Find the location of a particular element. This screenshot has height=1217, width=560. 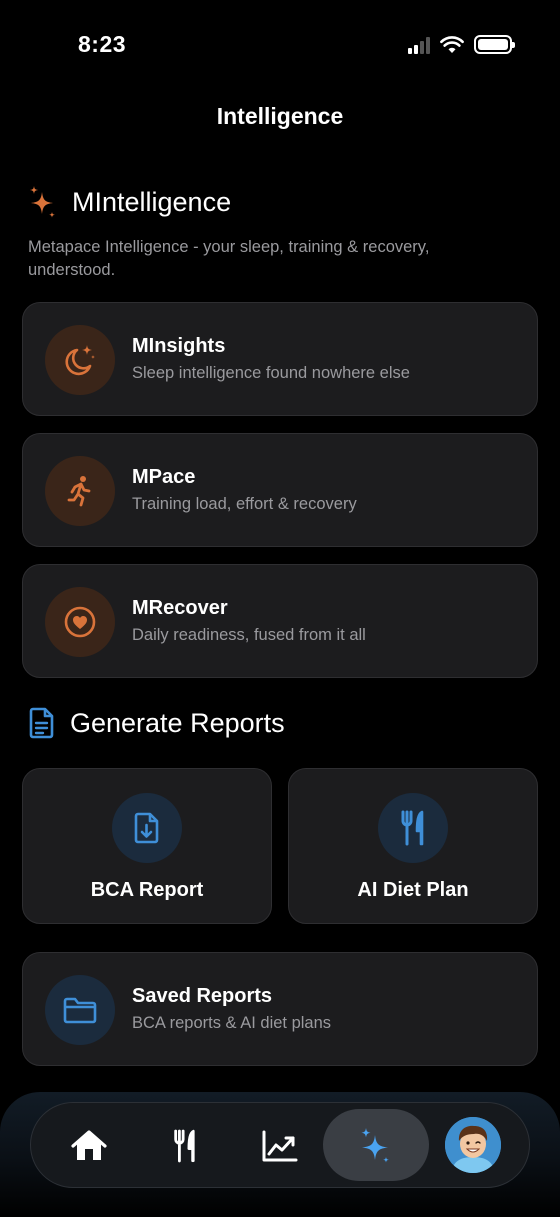

bca-report-label: BCA Report is located at coordinates (147, 890).